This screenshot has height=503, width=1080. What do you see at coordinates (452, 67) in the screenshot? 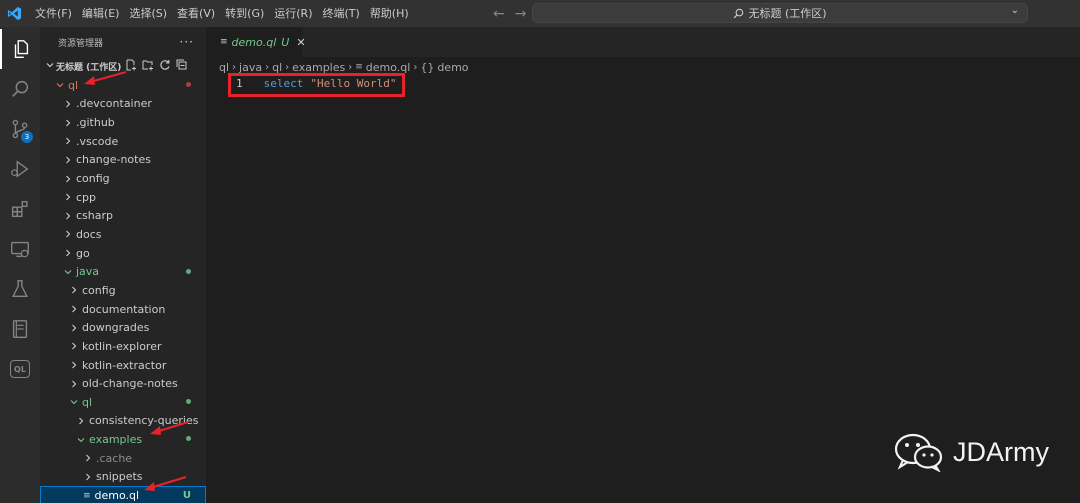
I see `breadcrumb-item: demo` at bounding box center [452, 67].